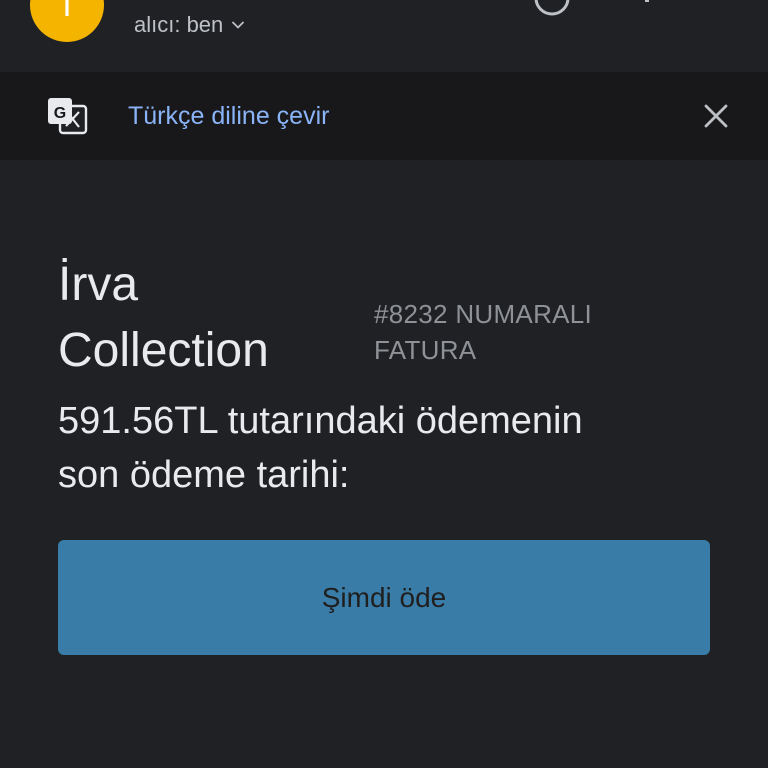  What do you see at coordinates (67, 12) in the screenshot?
I see `avatar-letter: T` at bounding box center [67, 12].